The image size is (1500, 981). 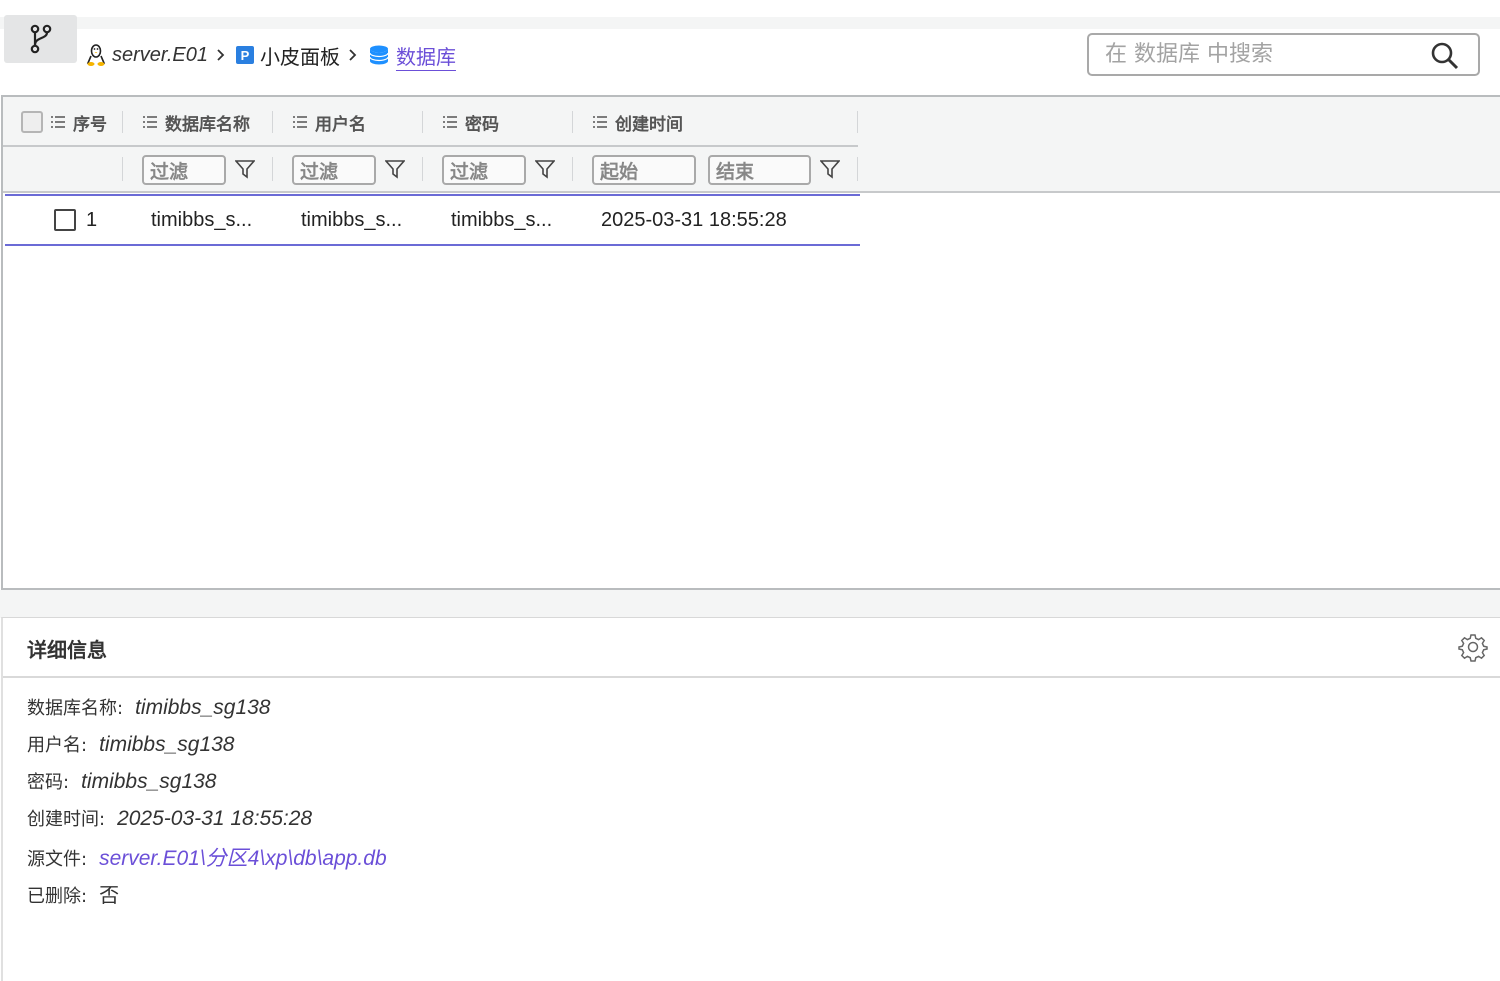 I want to click on top-strip, so click(x=750, y=8).